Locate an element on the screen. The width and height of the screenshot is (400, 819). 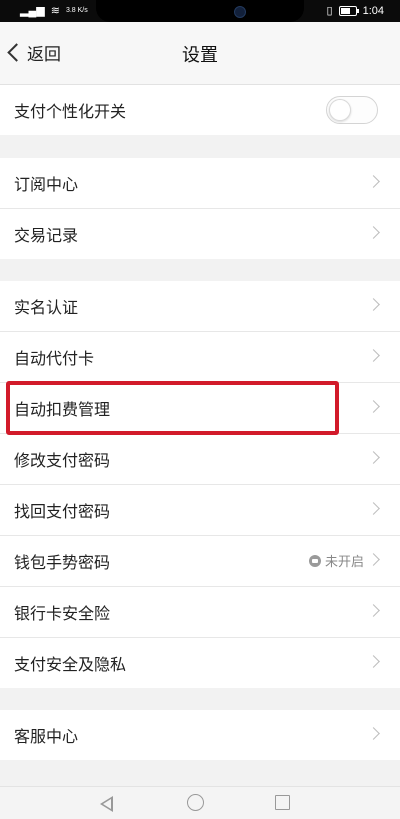
row-label: 支付安全及隐私 is located at coordinates (70, 664).